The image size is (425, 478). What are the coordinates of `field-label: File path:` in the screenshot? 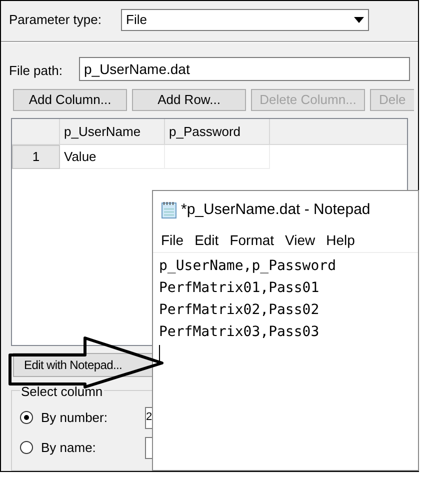 It's located at (36, 71).